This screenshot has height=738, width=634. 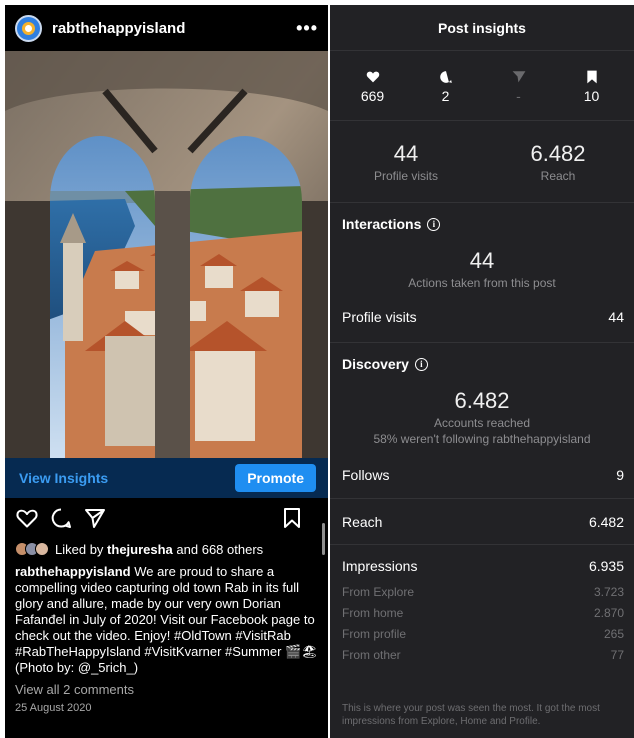 What do you see at coordinates (482, 633) in the screenshot?
I see `impression-source-row: From profile 265` at bounding box center [482, 633].